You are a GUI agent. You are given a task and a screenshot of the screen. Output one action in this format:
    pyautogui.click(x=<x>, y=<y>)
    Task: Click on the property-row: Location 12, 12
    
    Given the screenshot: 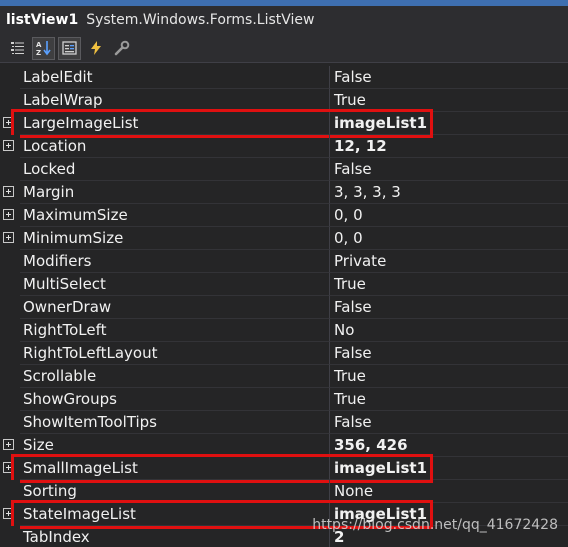 What is the action you would take?
    pyautogui.click(x=284, y=146)
    